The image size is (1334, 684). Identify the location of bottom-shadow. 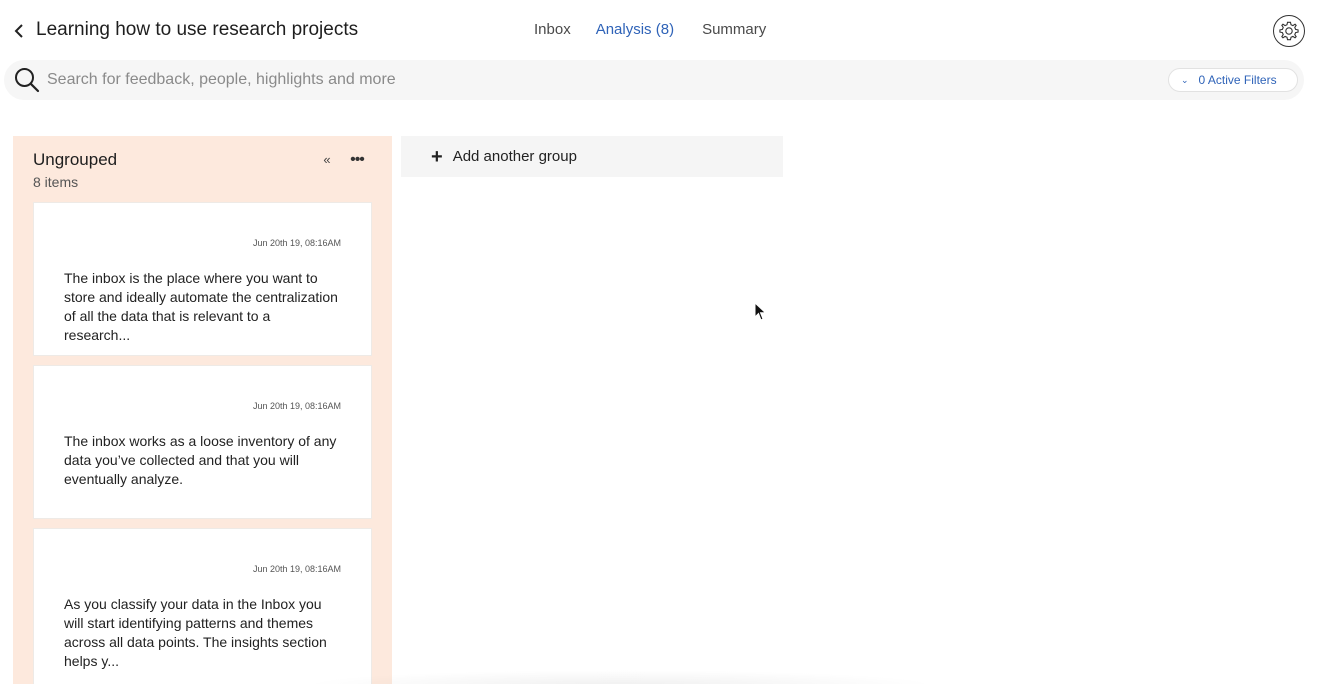
(620, 677).